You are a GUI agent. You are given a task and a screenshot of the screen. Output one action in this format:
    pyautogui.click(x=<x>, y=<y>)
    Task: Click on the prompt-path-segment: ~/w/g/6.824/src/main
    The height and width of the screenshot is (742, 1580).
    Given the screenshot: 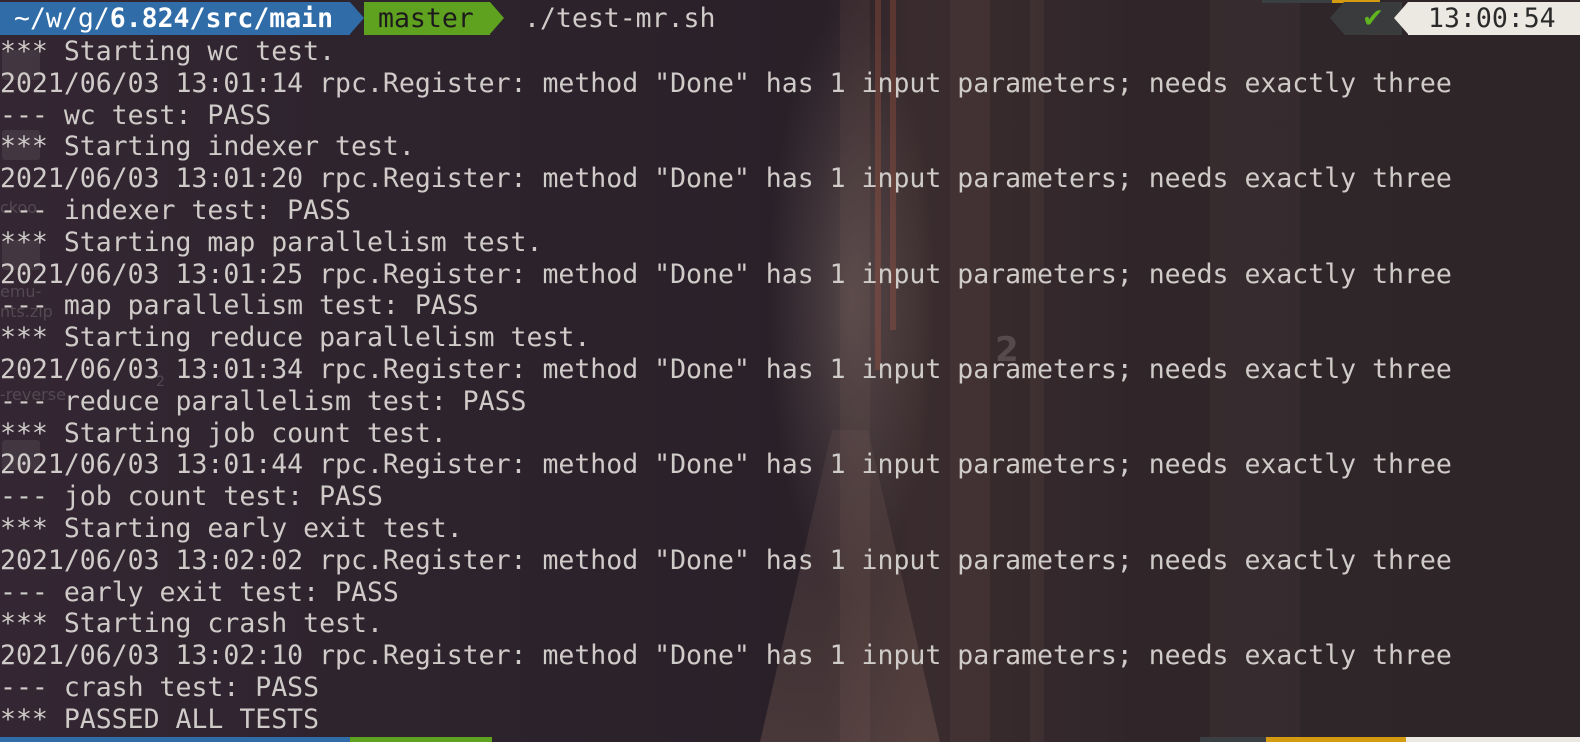 What is the action you would take?
    pyautogui.click(x=175, y=18)
    